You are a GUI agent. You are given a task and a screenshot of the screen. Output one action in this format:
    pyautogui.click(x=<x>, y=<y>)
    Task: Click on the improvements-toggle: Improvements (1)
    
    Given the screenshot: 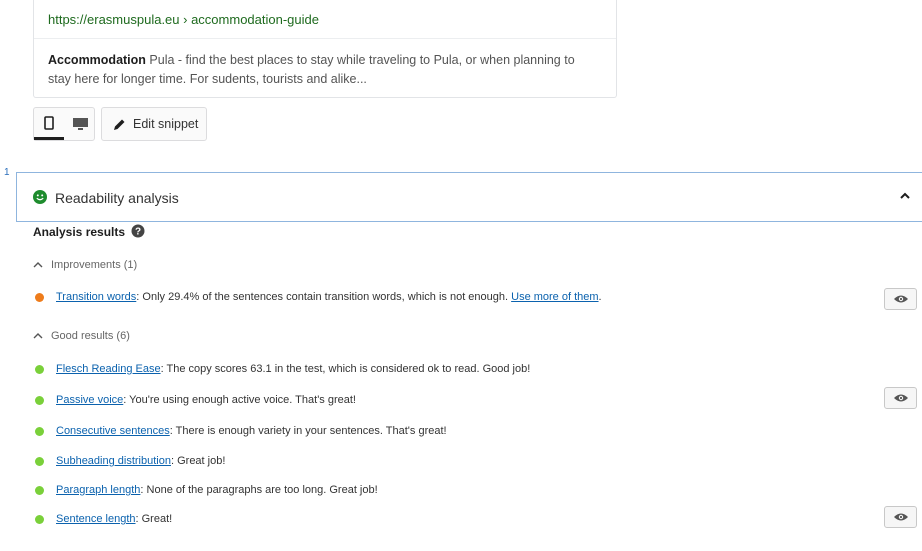 What is the action you would take?
    pyautogui.click(x=85, y=265)
    